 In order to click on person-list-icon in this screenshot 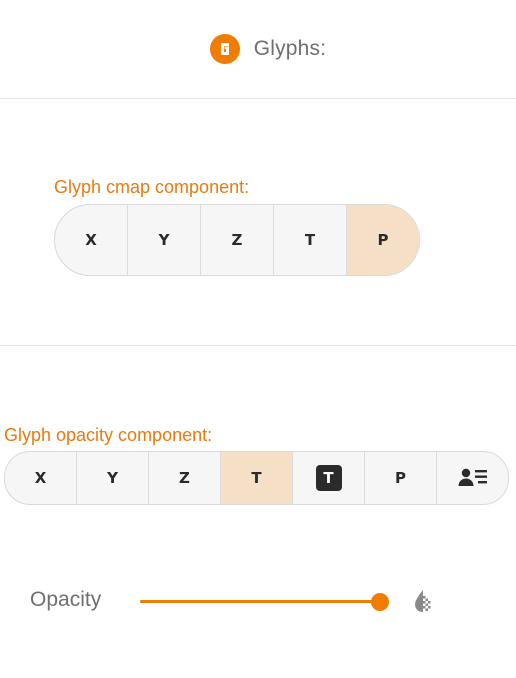, I will do `click(472, 477)`.